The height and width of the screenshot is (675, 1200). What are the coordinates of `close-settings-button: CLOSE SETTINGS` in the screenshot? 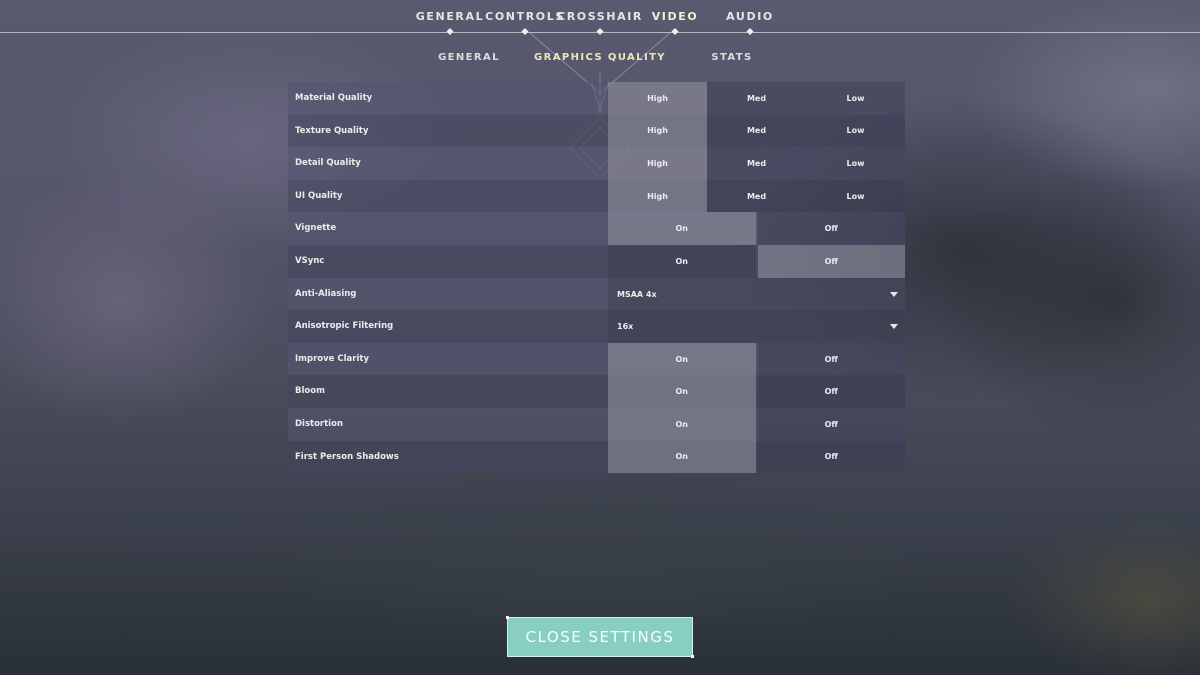 It's located at (600, 637).